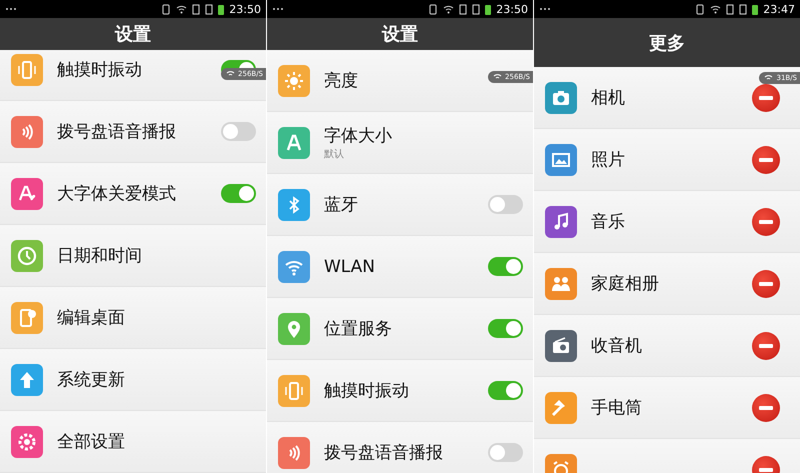 This screenshot has height=473, width=800. Describe the element at coordinates (608, 98) in the screenshot. I see `row-label: 相机` at that location.